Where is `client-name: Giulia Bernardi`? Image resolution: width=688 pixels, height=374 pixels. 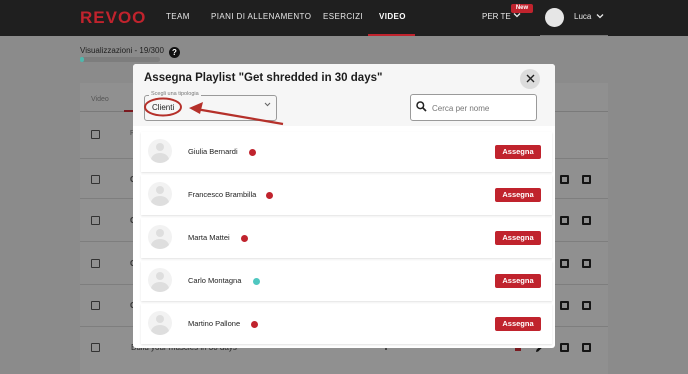 client-name: Giulia Bernardi is located at coordinates (213, 151).